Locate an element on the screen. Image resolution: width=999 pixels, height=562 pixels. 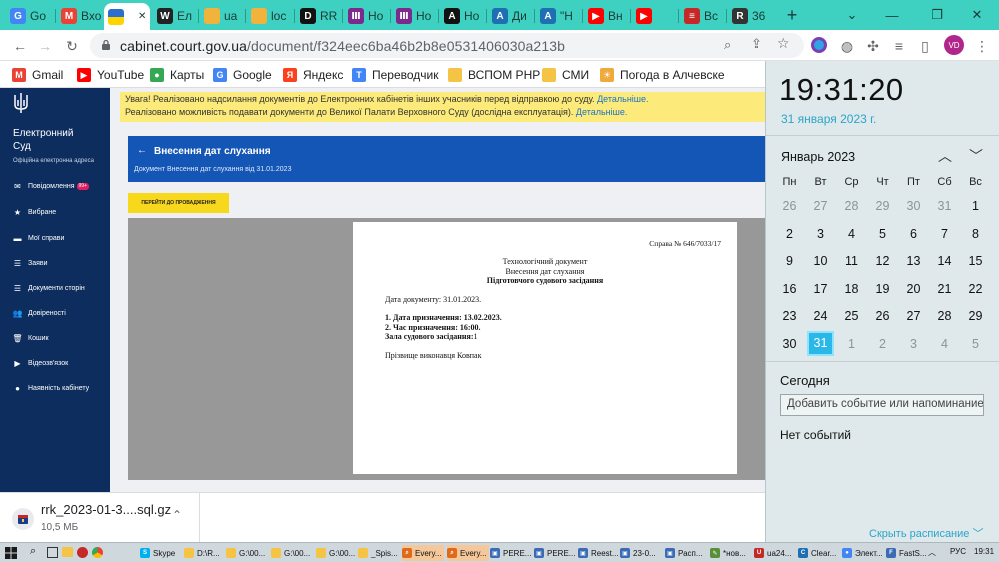
input-language: РУС is located at coordinates (958, 551).